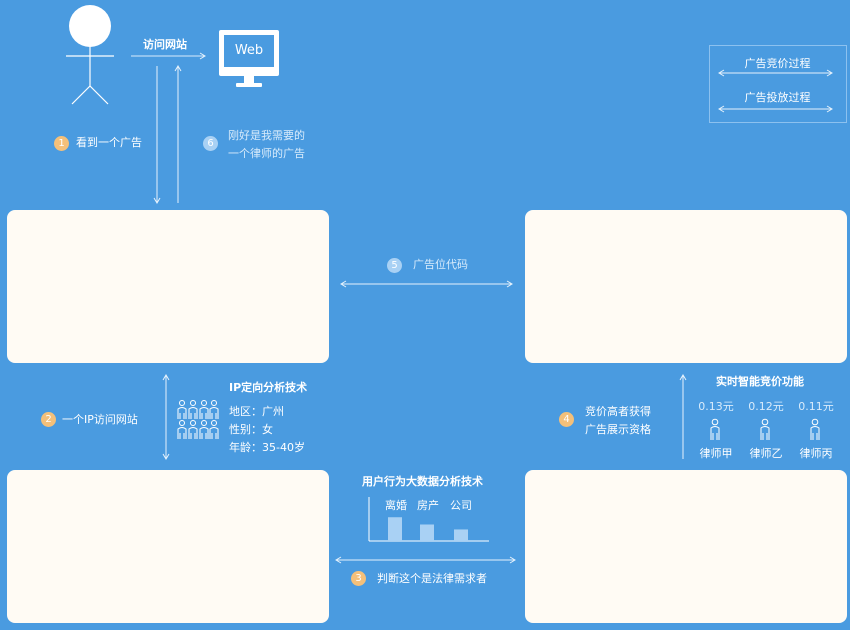  I want to click on lawyer-yi-price: 0.12元, so click(766, 406).